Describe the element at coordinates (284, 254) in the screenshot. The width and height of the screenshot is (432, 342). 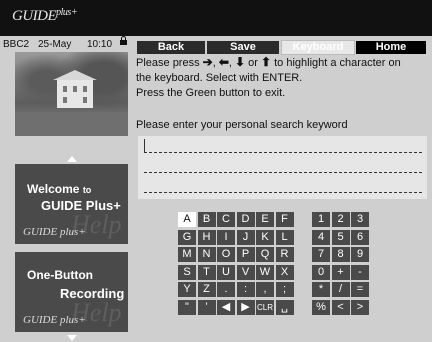
I see `key-letter: R` at that location.